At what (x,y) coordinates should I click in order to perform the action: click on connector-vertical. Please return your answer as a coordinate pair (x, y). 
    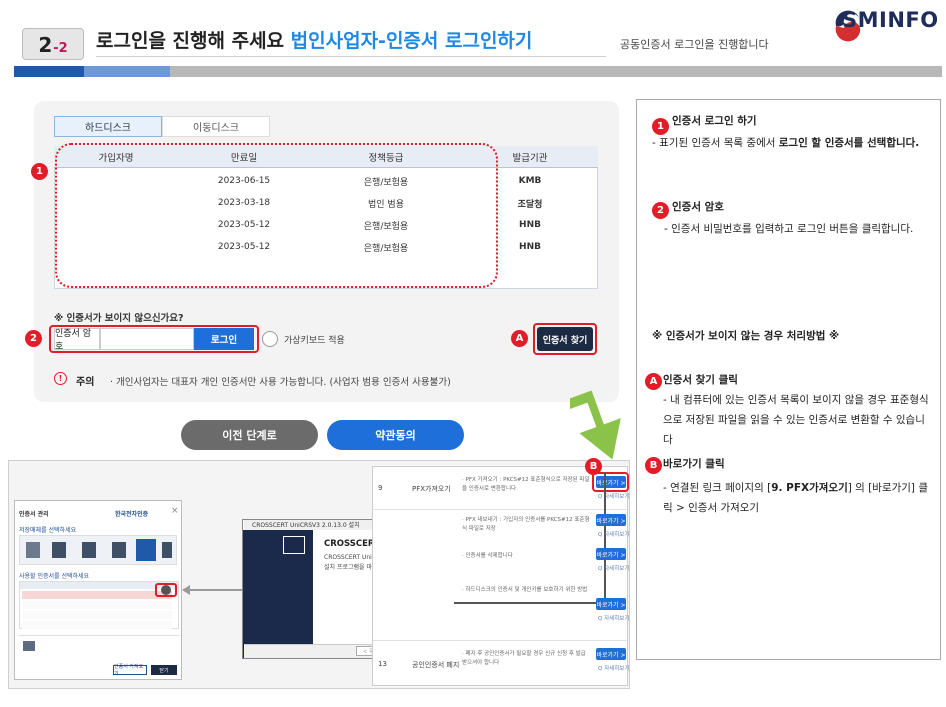
    Looking at the image, I should click on (605, 538).